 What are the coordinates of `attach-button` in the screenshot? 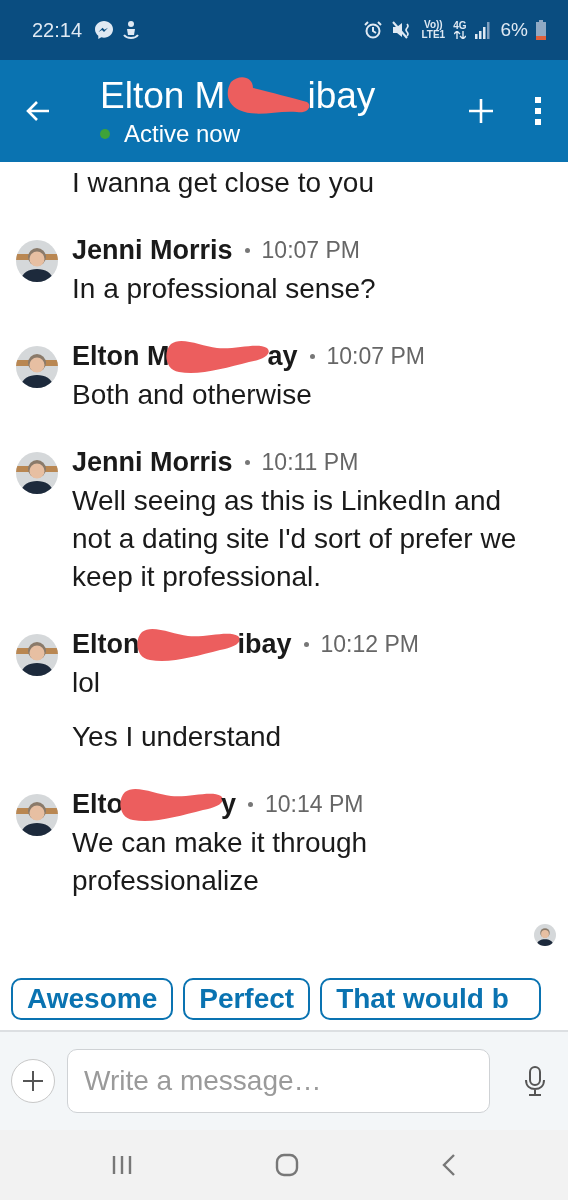 It's located at (33, 1081).